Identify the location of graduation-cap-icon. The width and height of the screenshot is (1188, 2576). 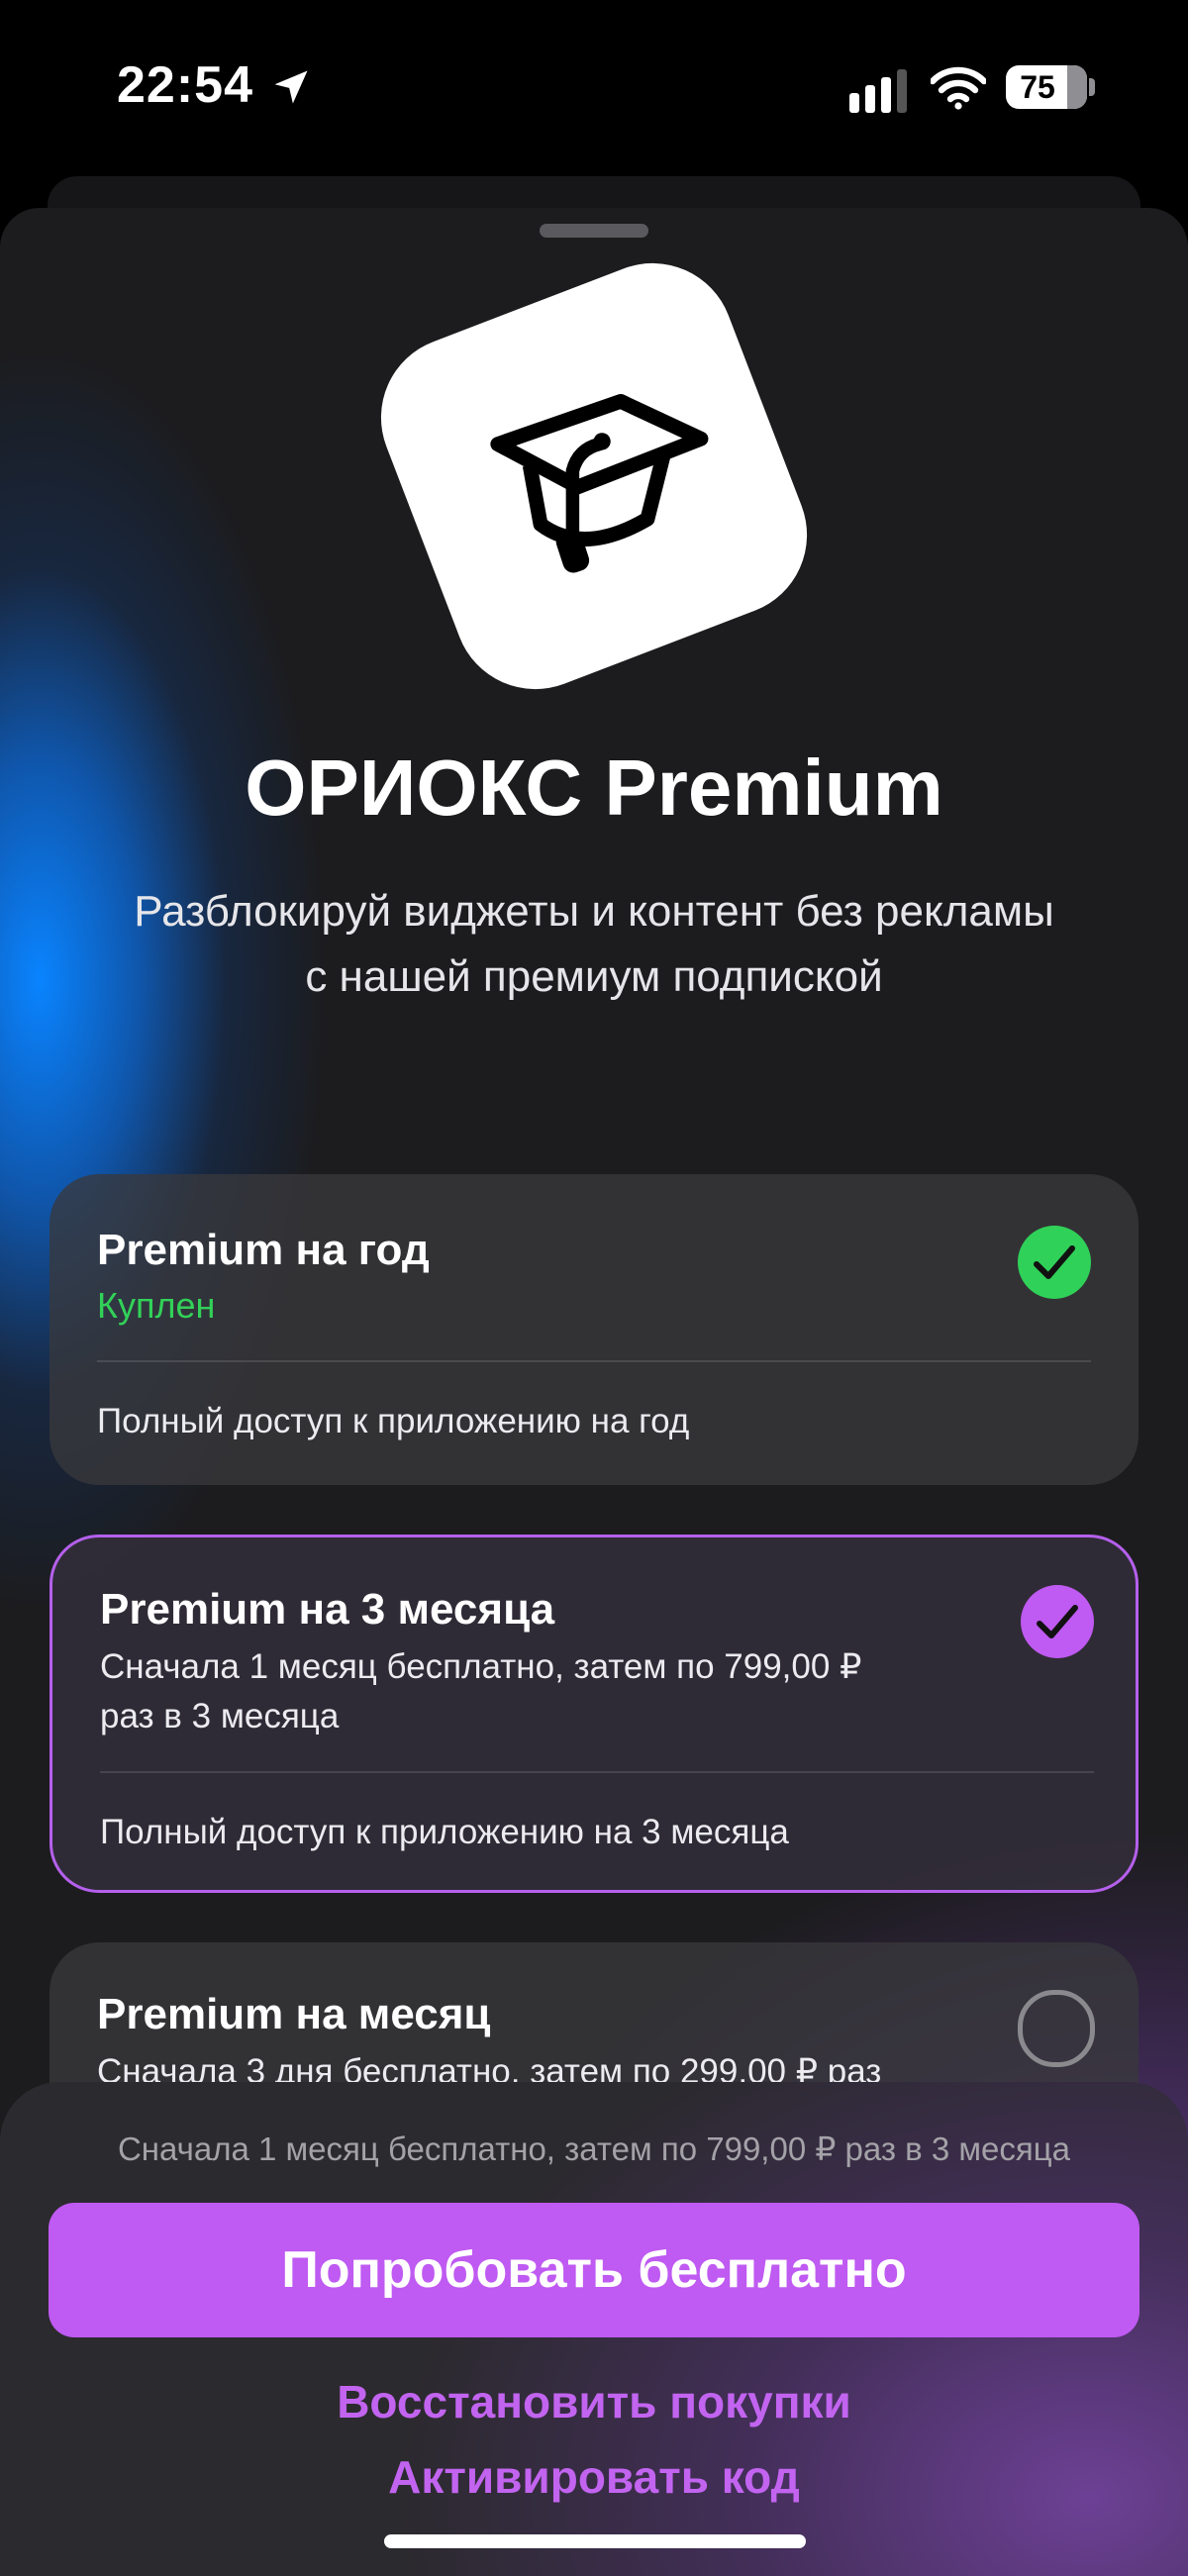
(599, 483).